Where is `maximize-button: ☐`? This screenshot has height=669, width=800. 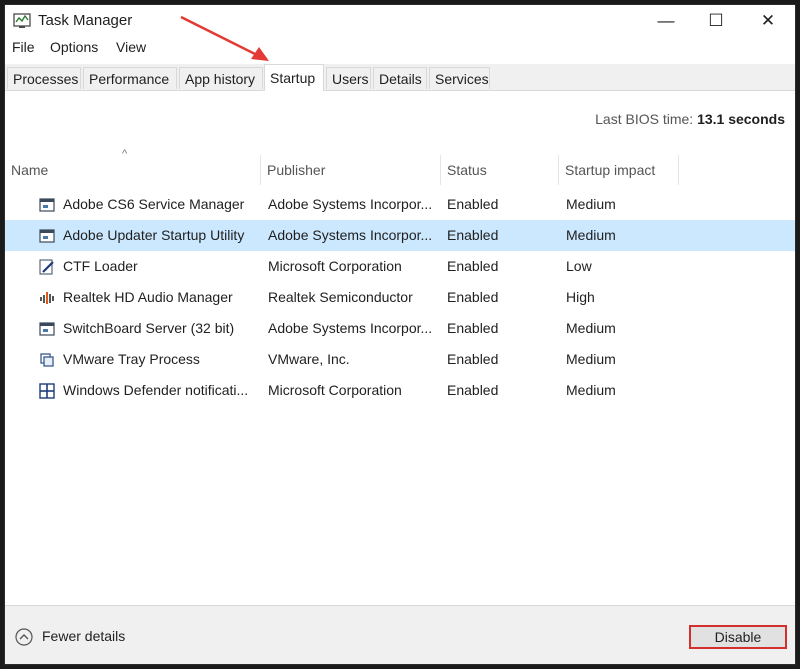 maximize-button: ☐ is located at coordinates (716, 21).